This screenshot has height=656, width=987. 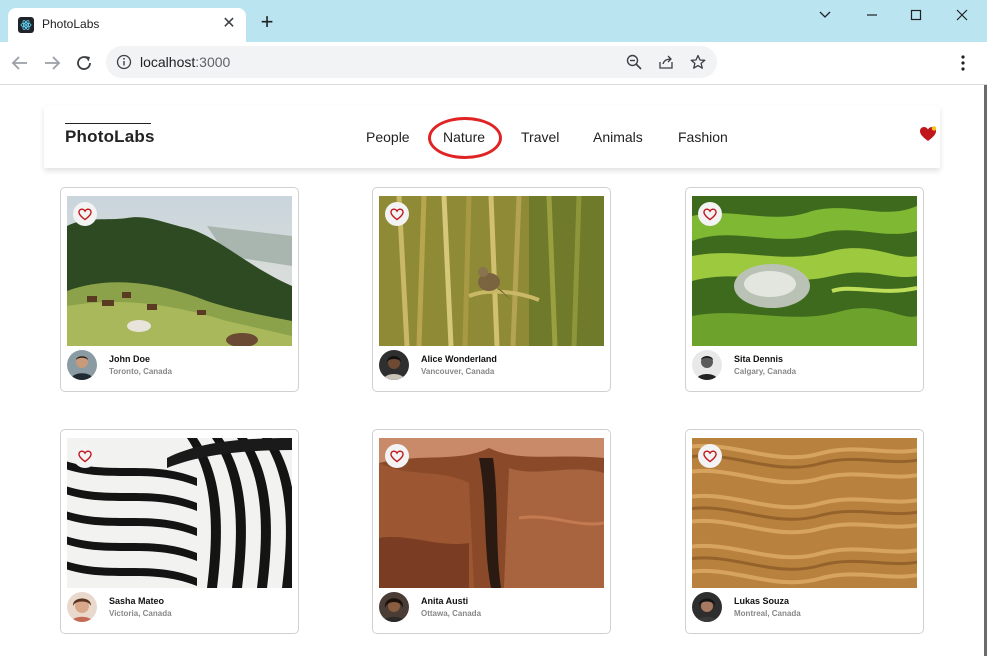 I want to click on photographer-location: Montreal, Canada, so click(x=767, y=613).